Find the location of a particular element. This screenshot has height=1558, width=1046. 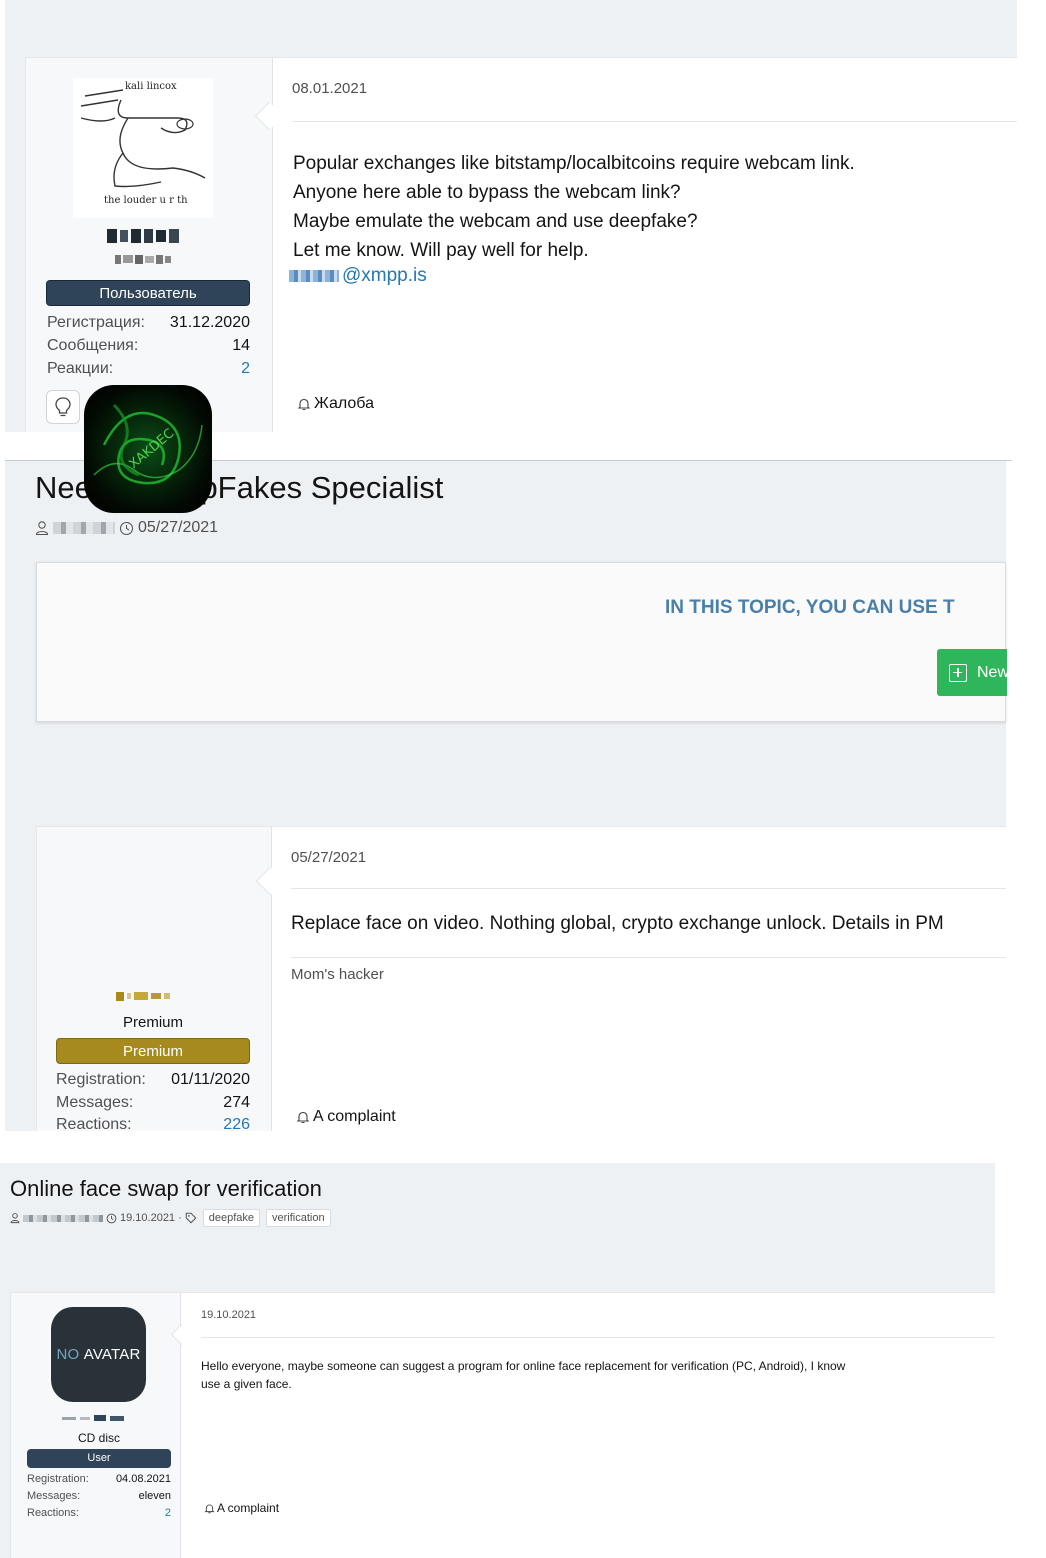

avatar-word-text: AVATAR is located at coordinates (112, 1354).